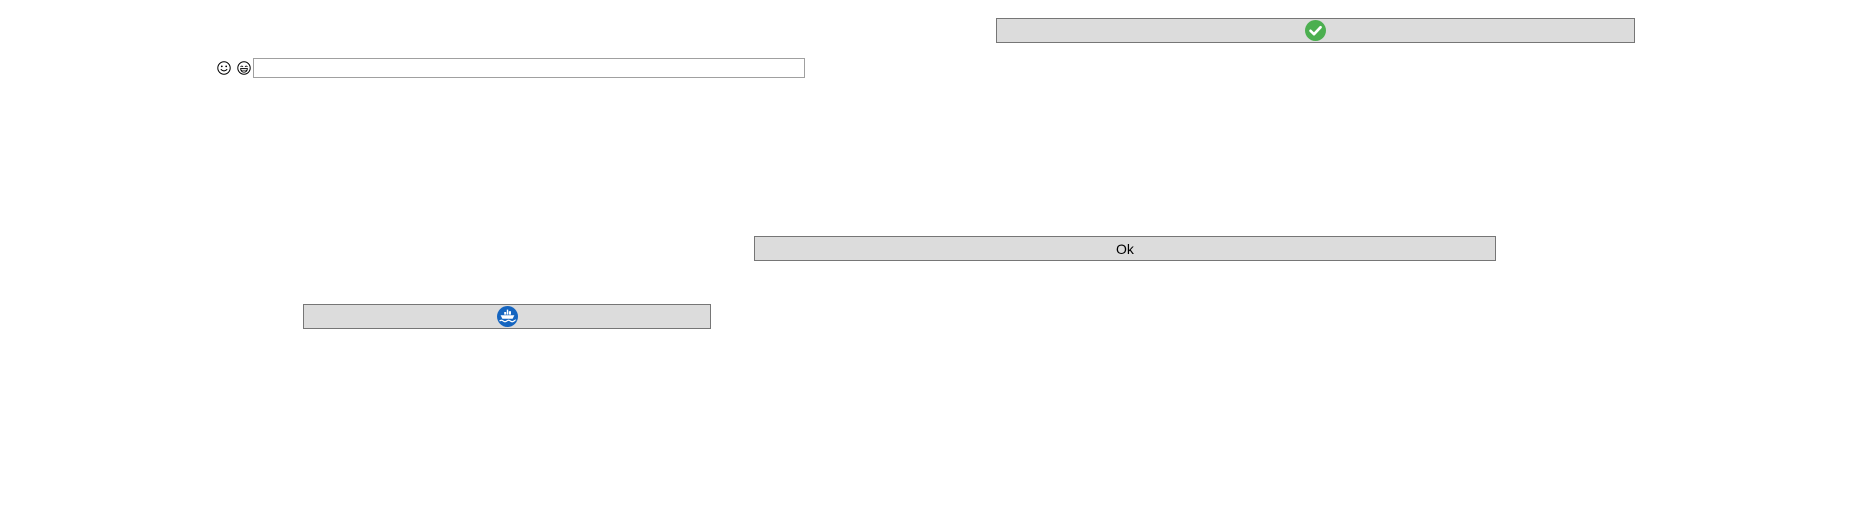 This screenshot has width=1849, height=515. I want to click on ship-at-sea-icon, so click(507, 316).